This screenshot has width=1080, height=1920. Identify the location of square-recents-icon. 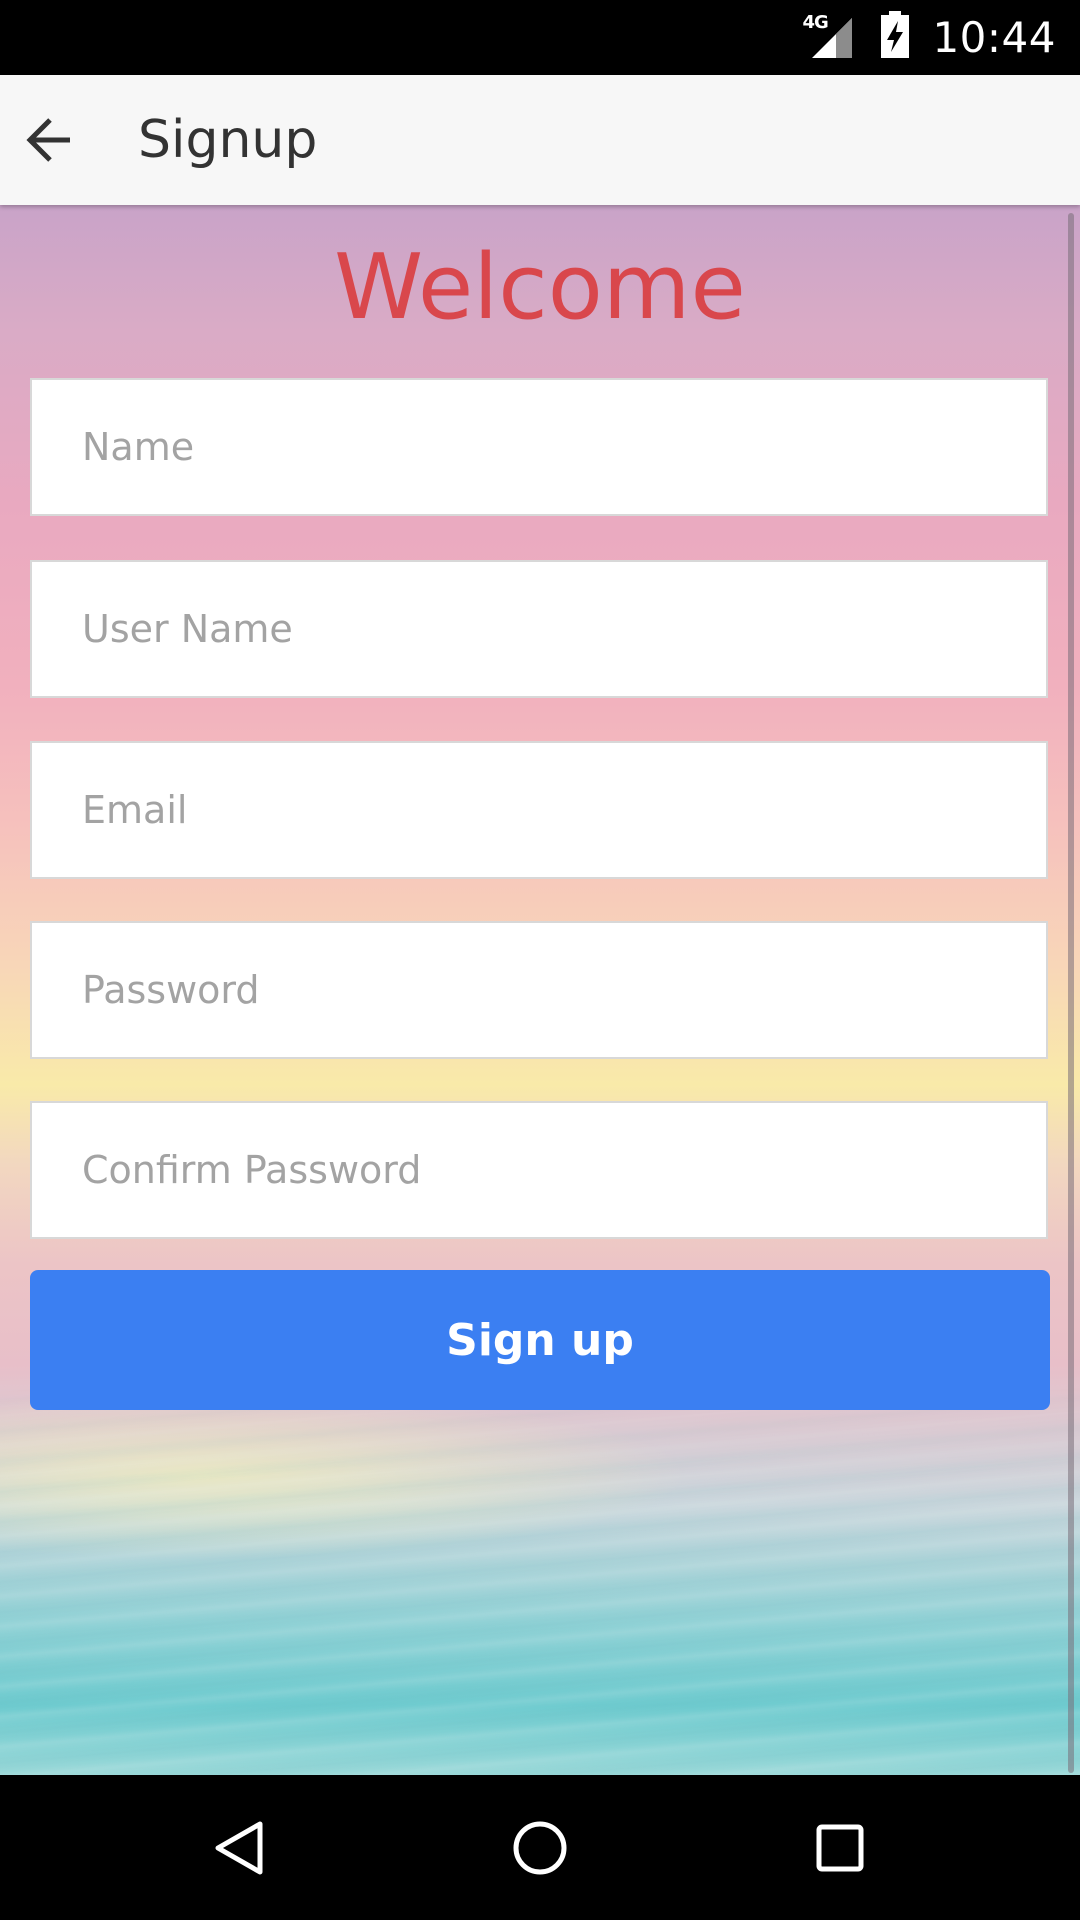
(840, 1847).